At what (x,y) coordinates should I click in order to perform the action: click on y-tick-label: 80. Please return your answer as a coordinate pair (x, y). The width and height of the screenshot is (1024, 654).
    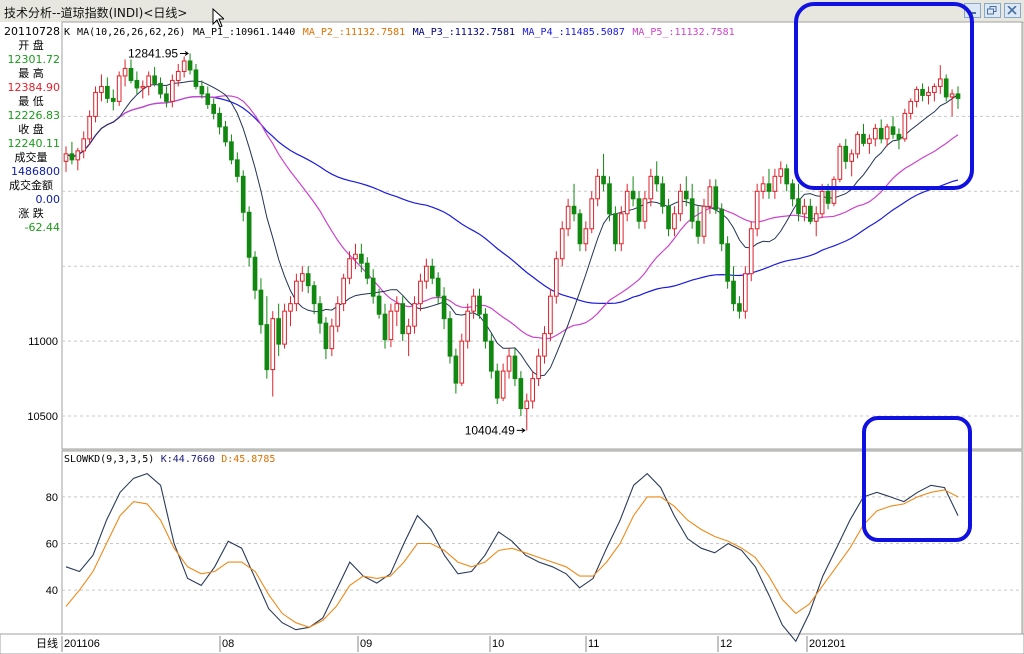
    Looking at the image, I should click on (52, 498).